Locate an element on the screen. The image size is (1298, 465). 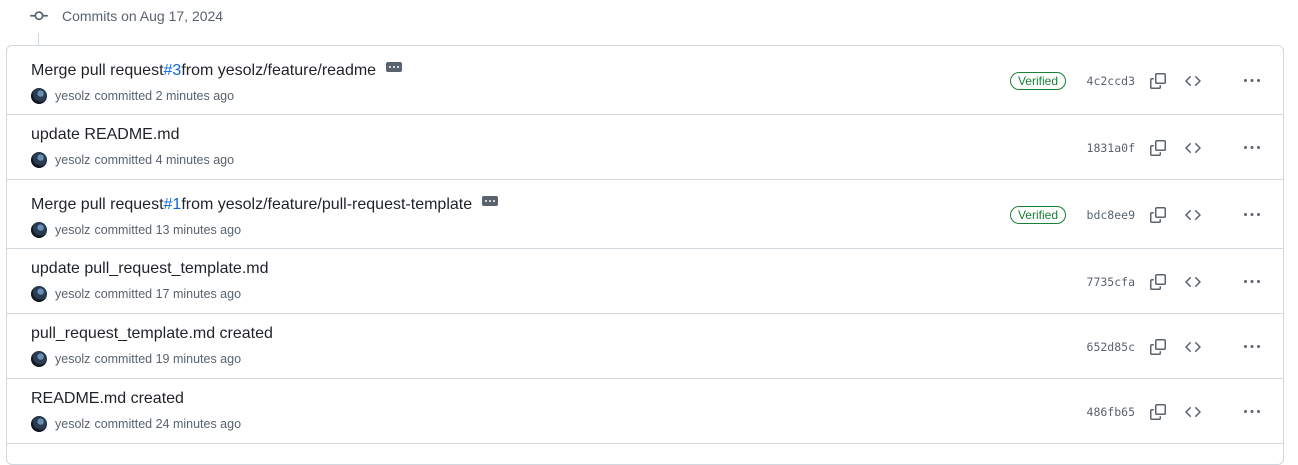
commit-sha-link: bdc8ee9 is located at coordinates (1111, 215).